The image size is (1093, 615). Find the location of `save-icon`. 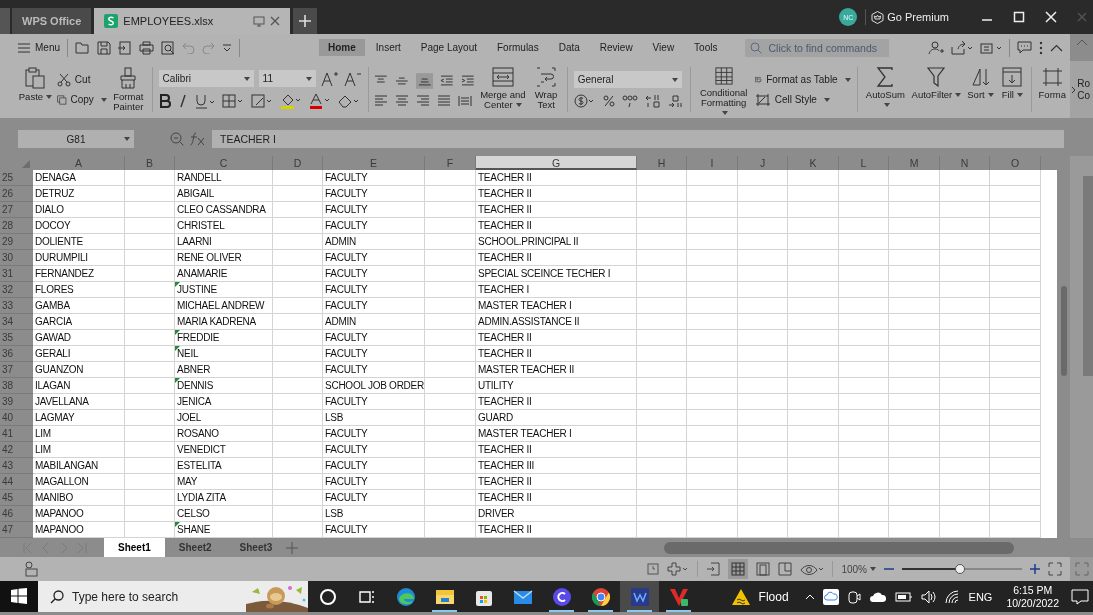

save-icon is located at coordinates (104, 47).